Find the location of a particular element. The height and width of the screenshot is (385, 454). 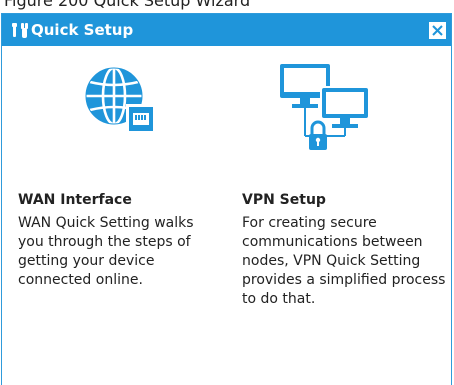

tools-icon is located at coordinates (20, 30).